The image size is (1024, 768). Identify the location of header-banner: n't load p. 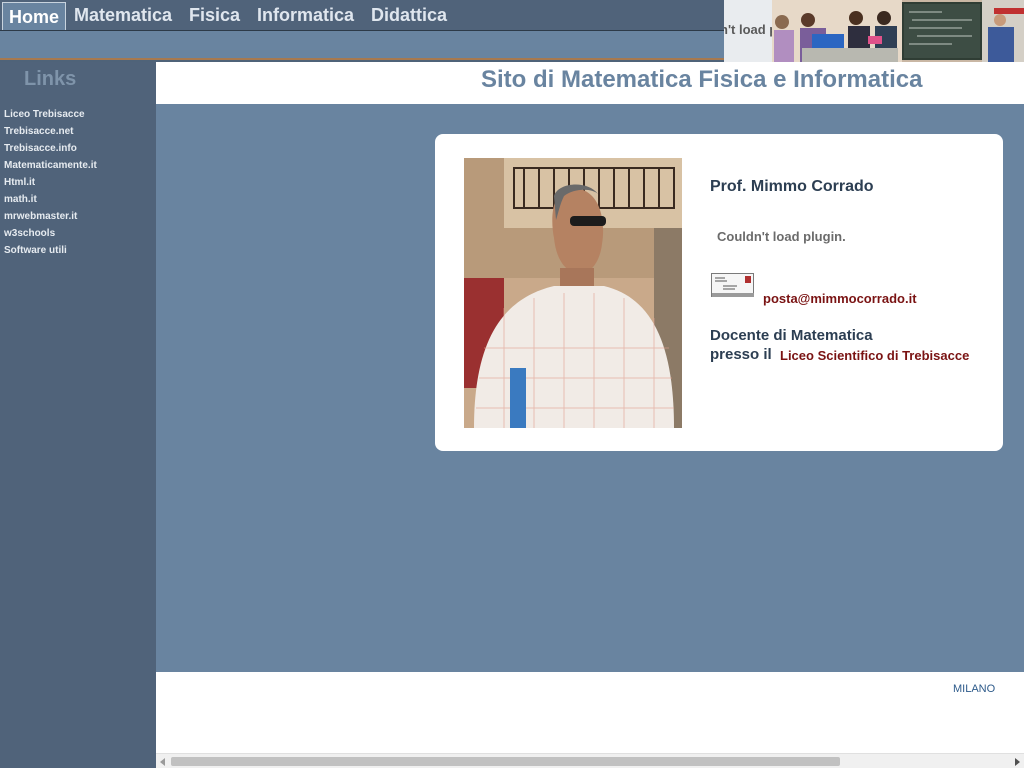
(874, 31).